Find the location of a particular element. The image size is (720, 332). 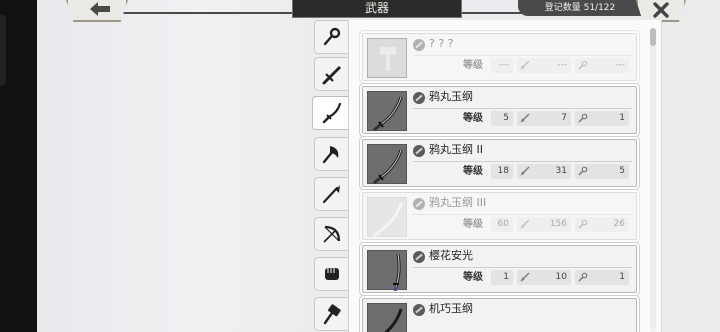

item-name: 樱花安光 is located at coordinates (451, 255).